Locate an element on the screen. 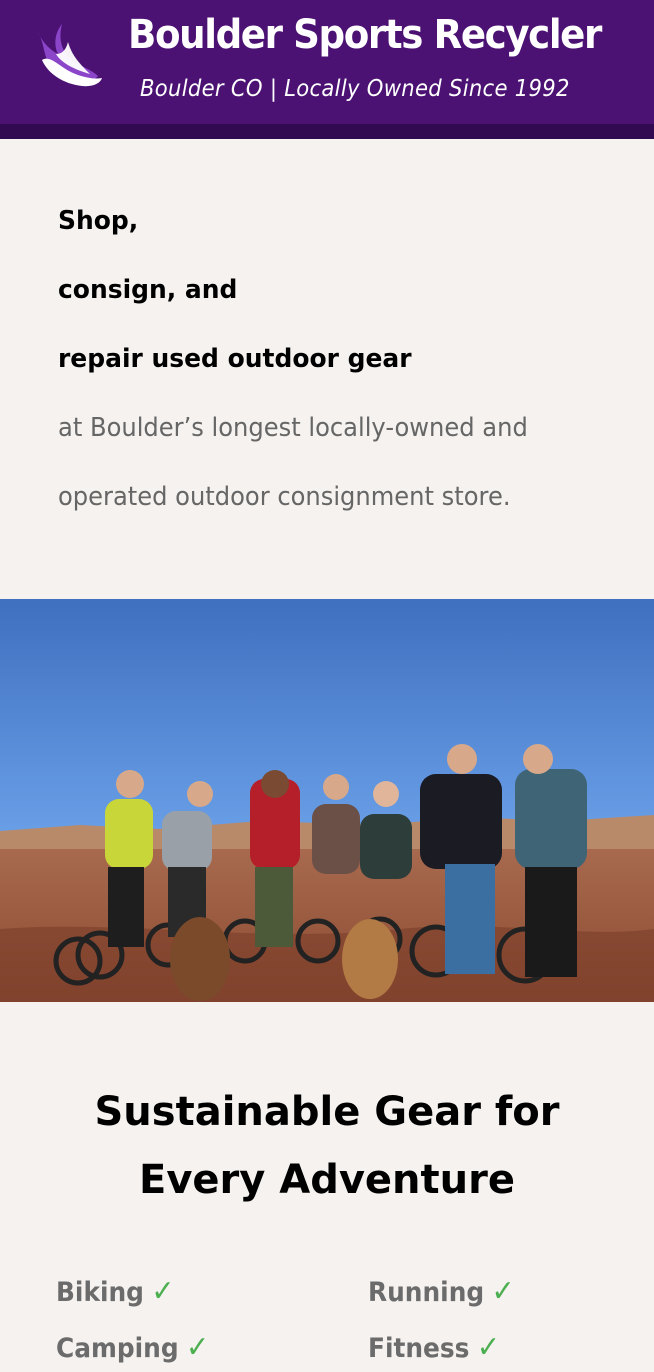  activity-fitness: Fitness ✓ is located at coordinates (434, 1347).